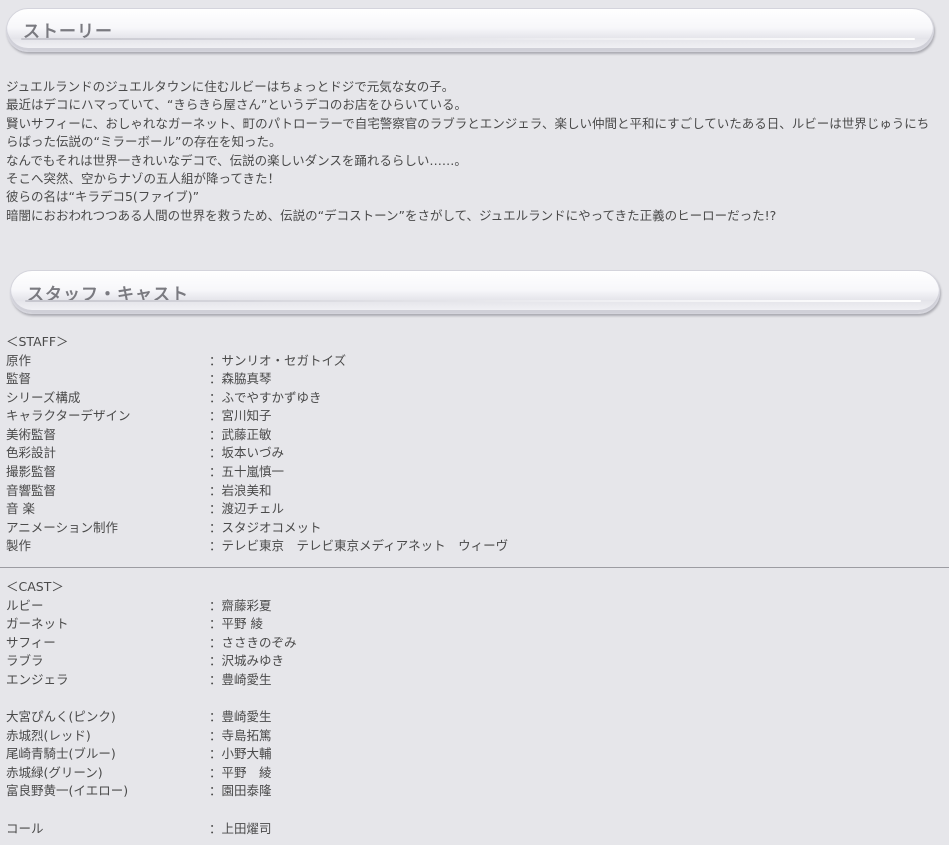 The width and height of the screenshot is (949, 845). Describe the element at coordinates (471, 643) in the screenshot. I see `cast-row: サフィー ：ささきのぞみ` at that location.